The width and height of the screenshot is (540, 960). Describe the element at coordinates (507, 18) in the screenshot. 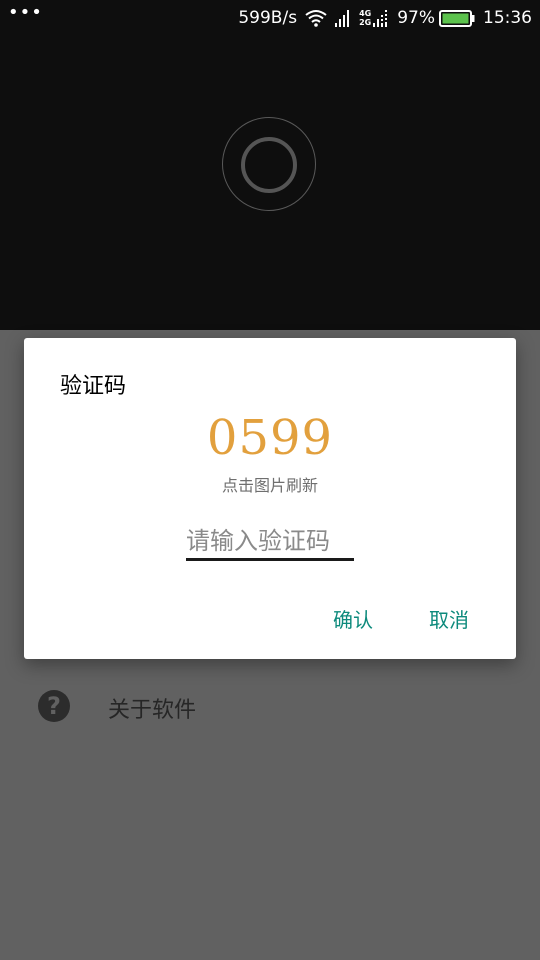

I see `clock: 15:36` at that location.